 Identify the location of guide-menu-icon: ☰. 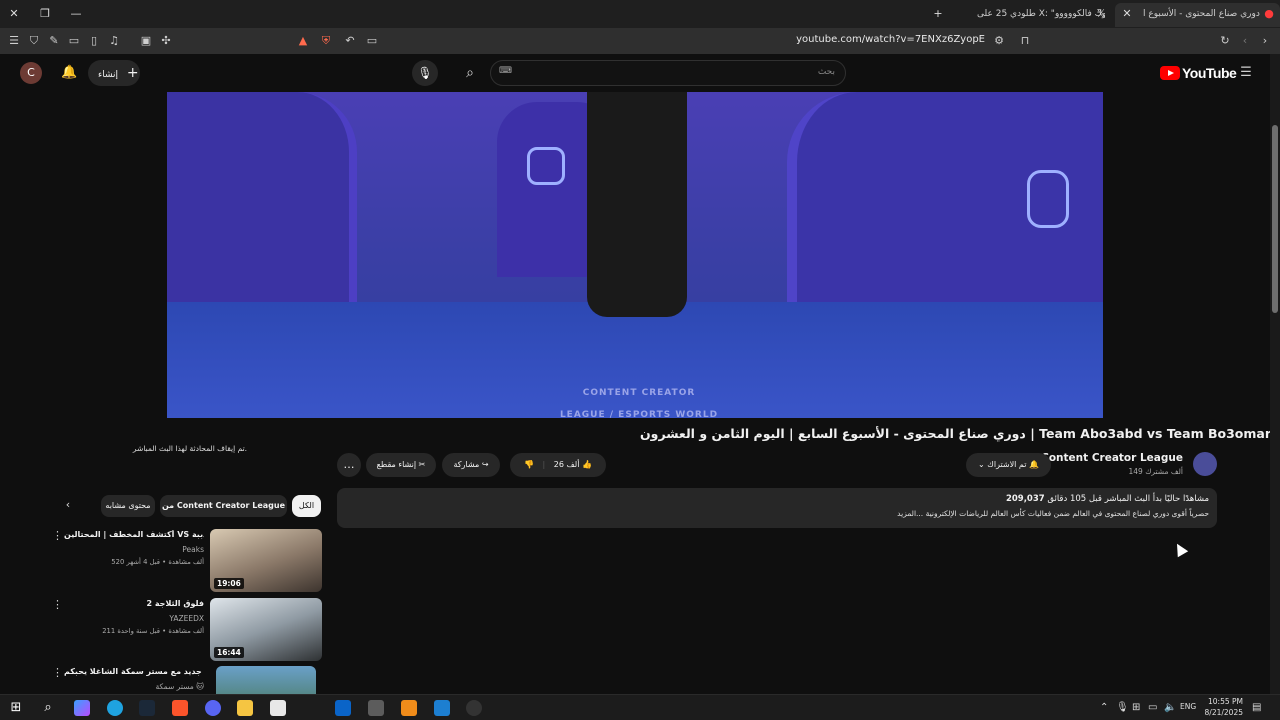
(1246, 73).